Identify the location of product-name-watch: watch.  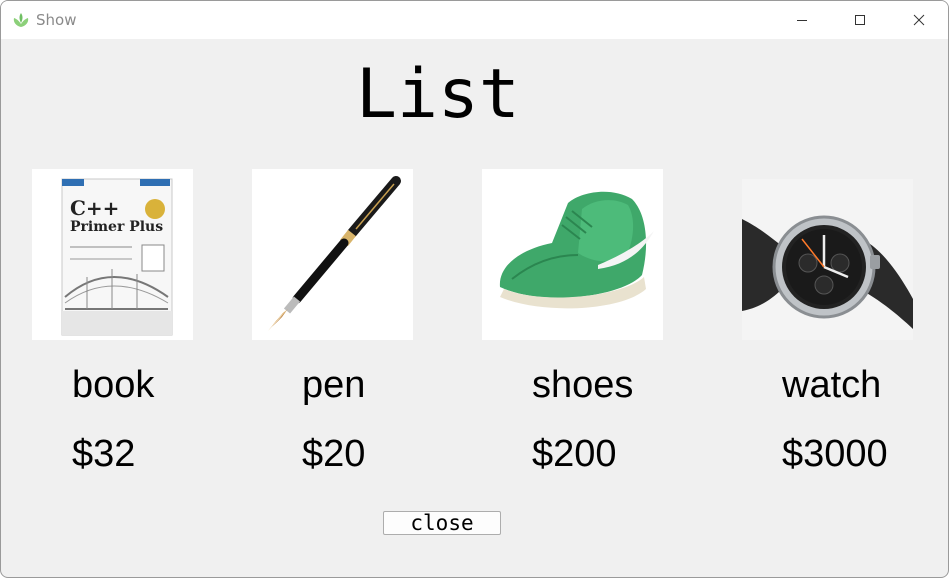
(832, 385).